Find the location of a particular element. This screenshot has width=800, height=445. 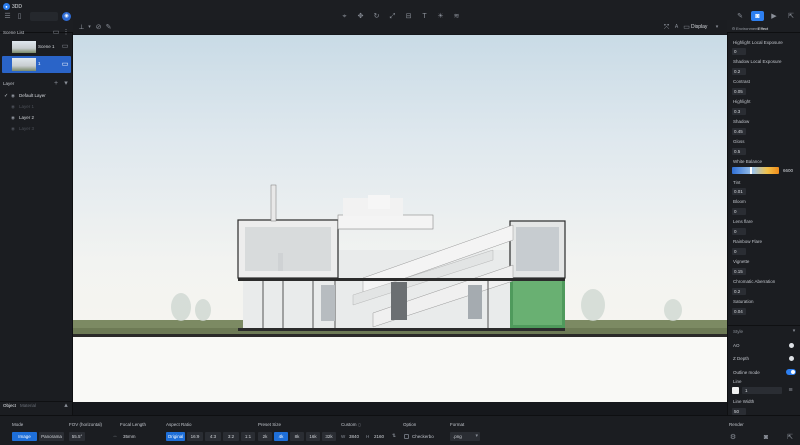

aspect-1-1-button: 1:1 is located at coordinates (248, 436).